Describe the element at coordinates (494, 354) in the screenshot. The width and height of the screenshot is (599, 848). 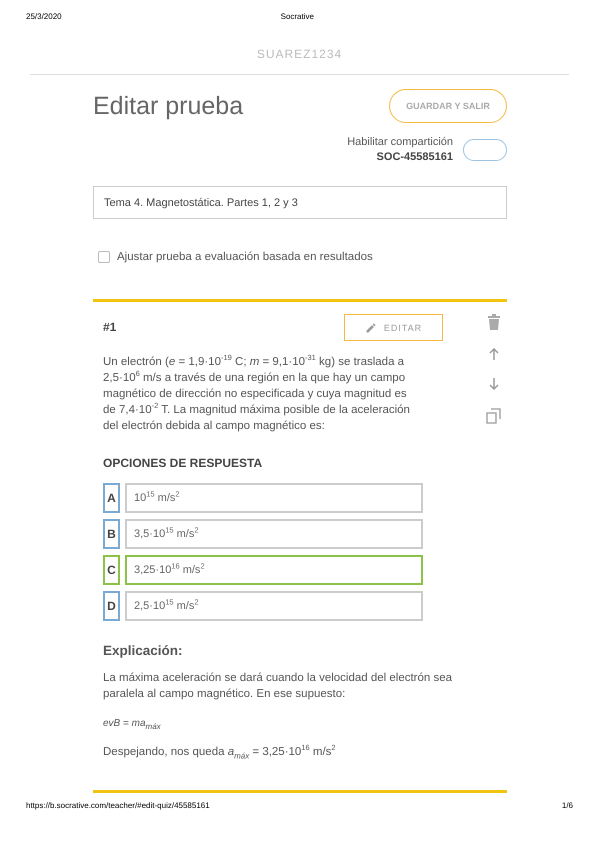
I see `arrow-up-icon` at that location.